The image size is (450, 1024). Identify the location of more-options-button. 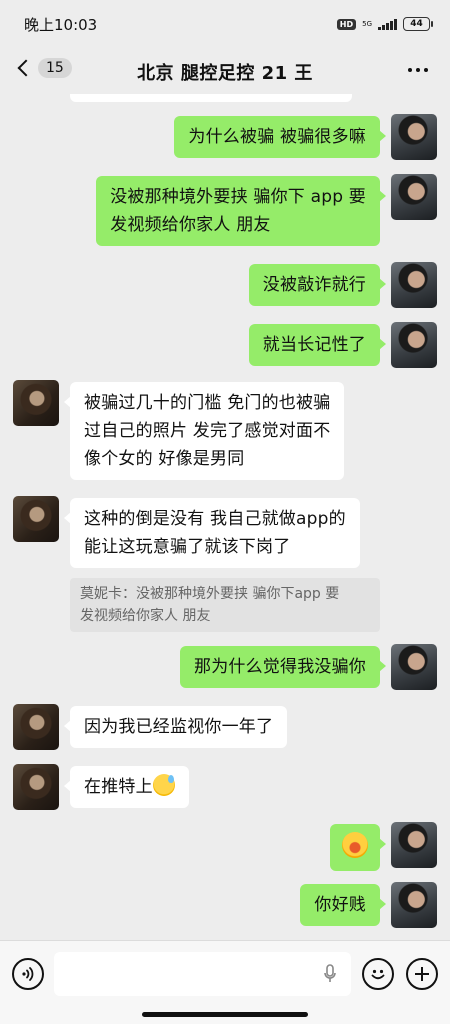
(418, 70).